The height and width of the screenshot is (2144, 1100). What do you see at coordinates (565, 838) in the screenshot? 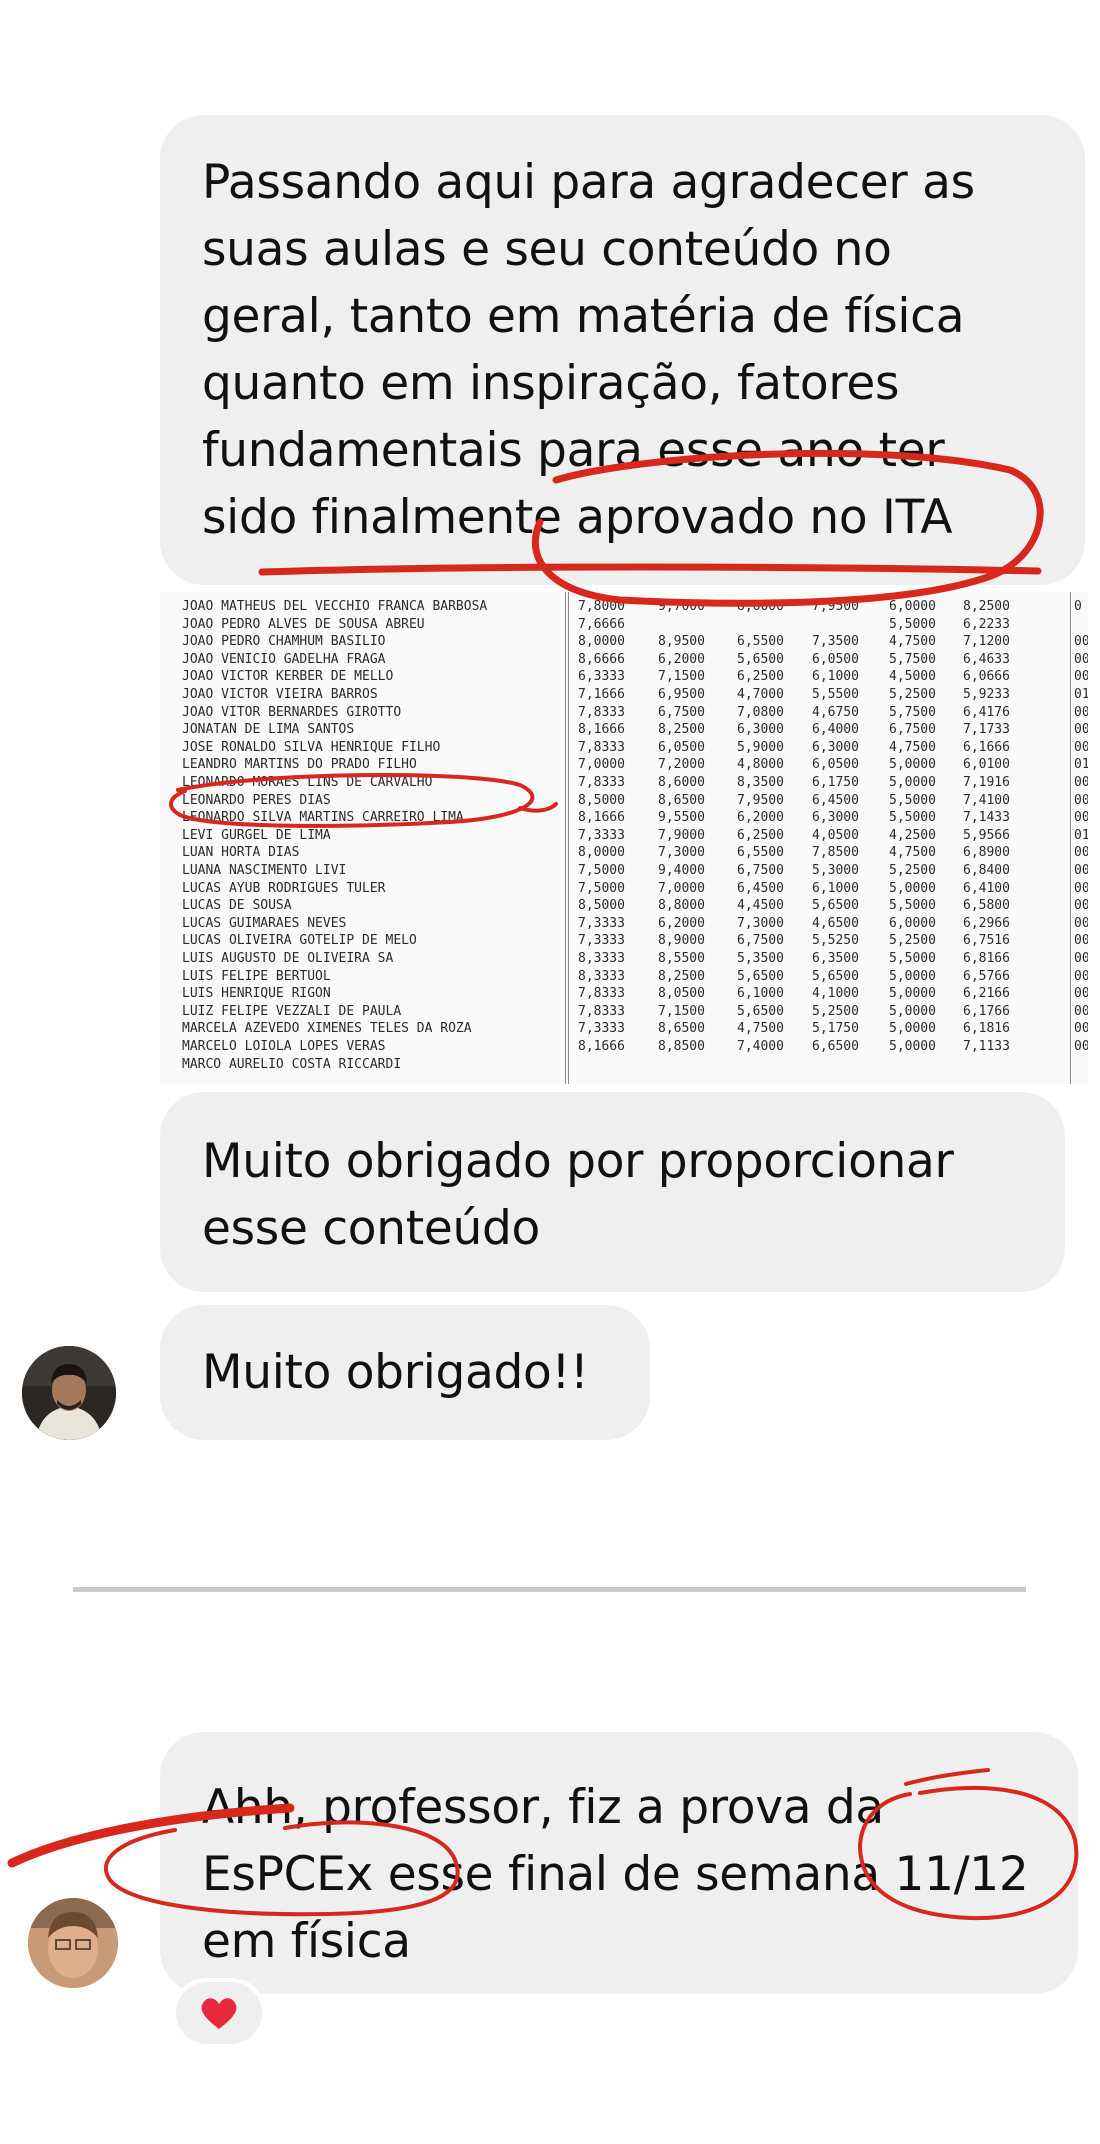
I see `table-divider` at bounding box center [565, 838].